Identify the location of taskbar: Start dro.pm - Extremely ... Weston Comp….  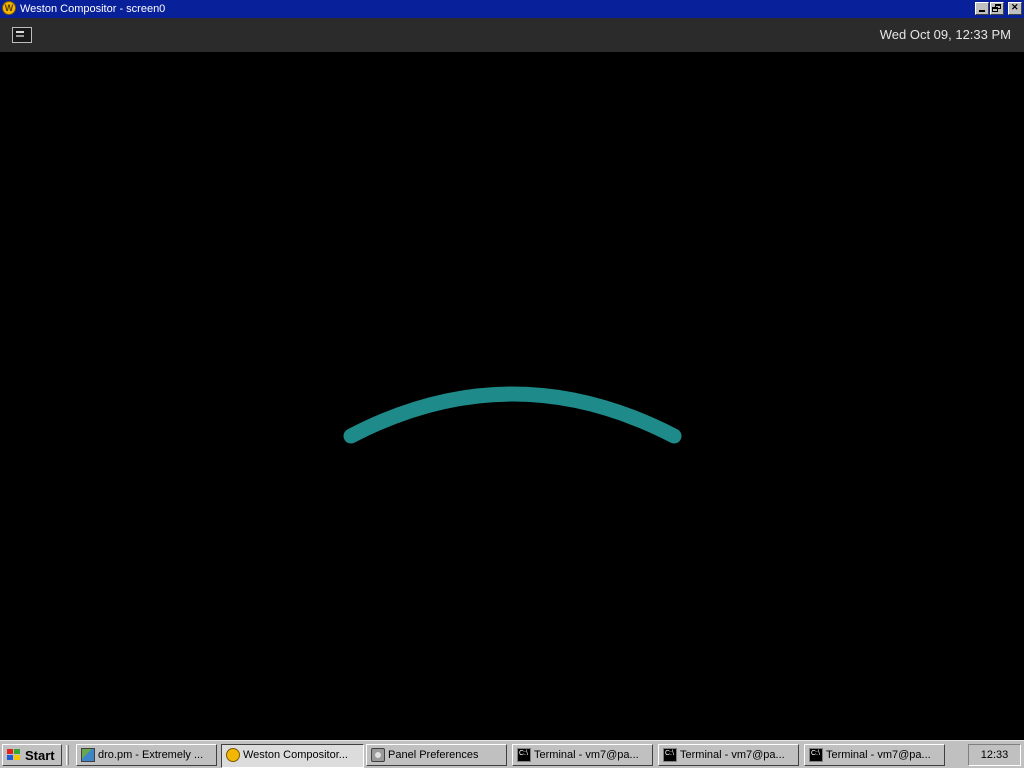
(512, 754).